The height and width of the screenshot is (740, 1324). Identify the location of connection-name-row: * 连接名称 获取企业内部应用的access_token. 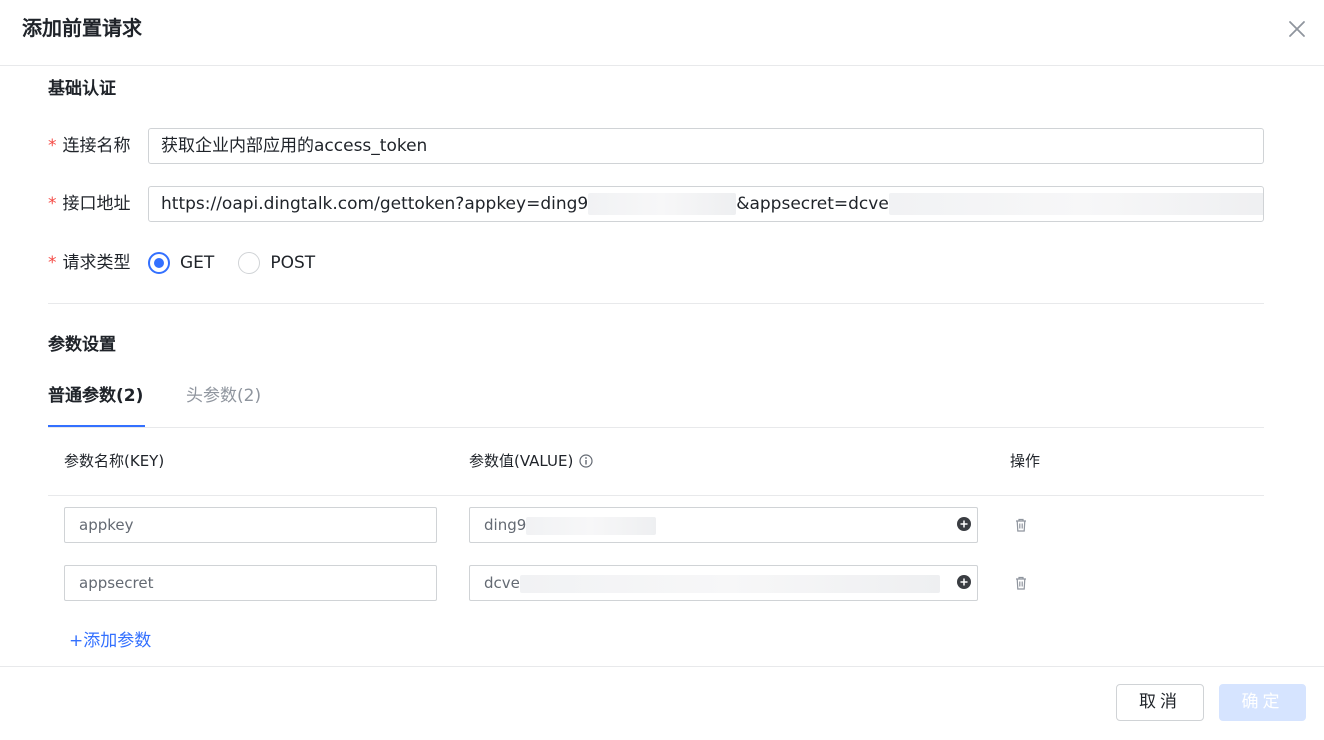
(656, 146).